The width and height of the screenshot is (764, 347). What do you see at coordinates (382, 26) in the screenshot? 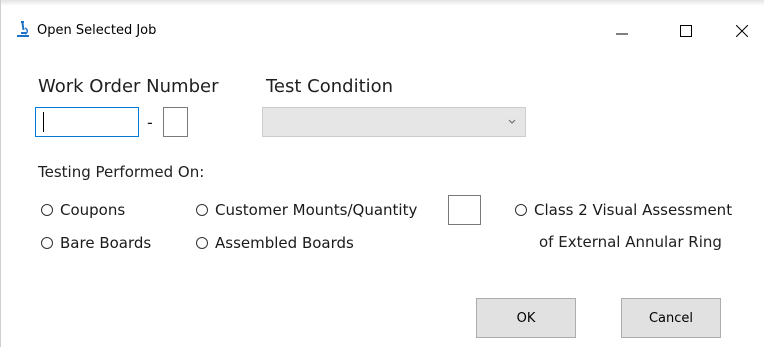
I see `title-bar: Open Selected Job` at bounding box center [382, 26].